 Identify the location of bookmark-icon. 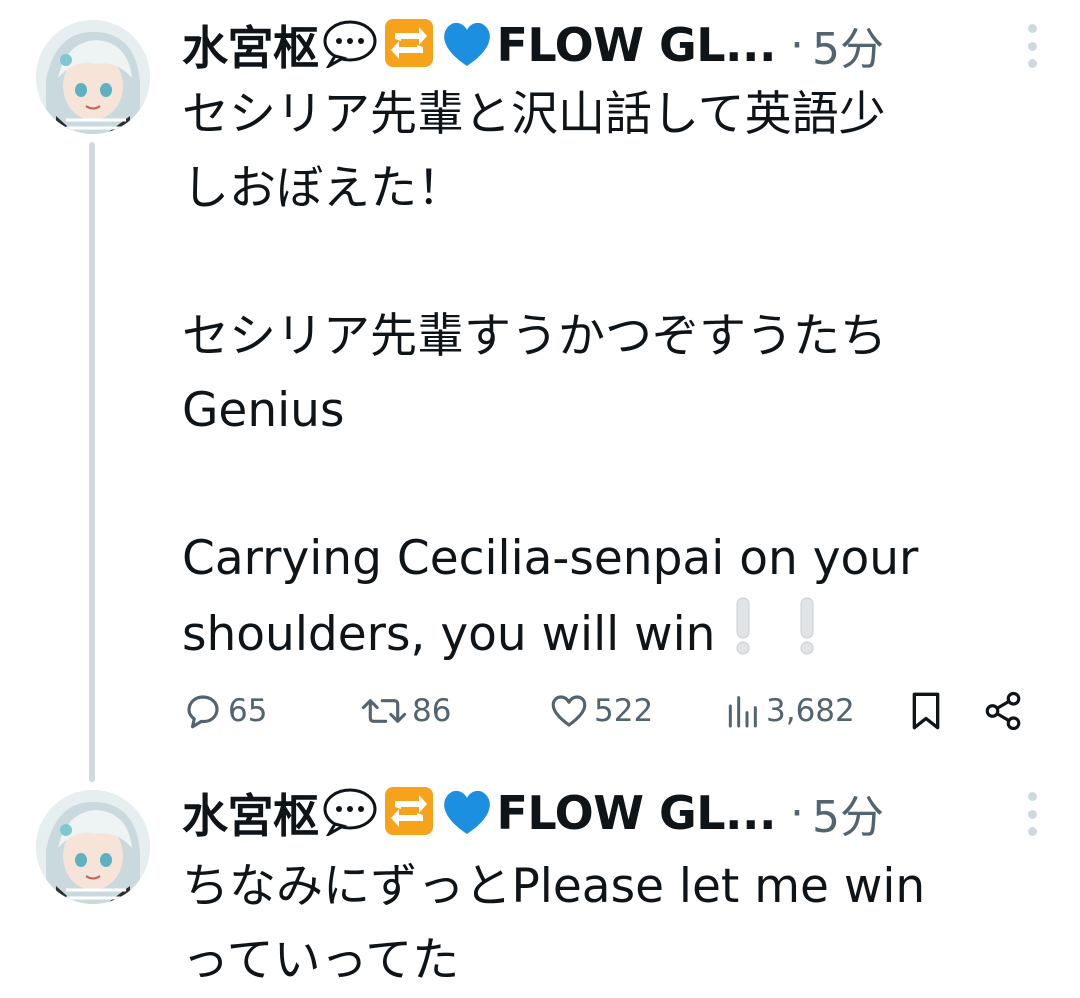
(926, 711).